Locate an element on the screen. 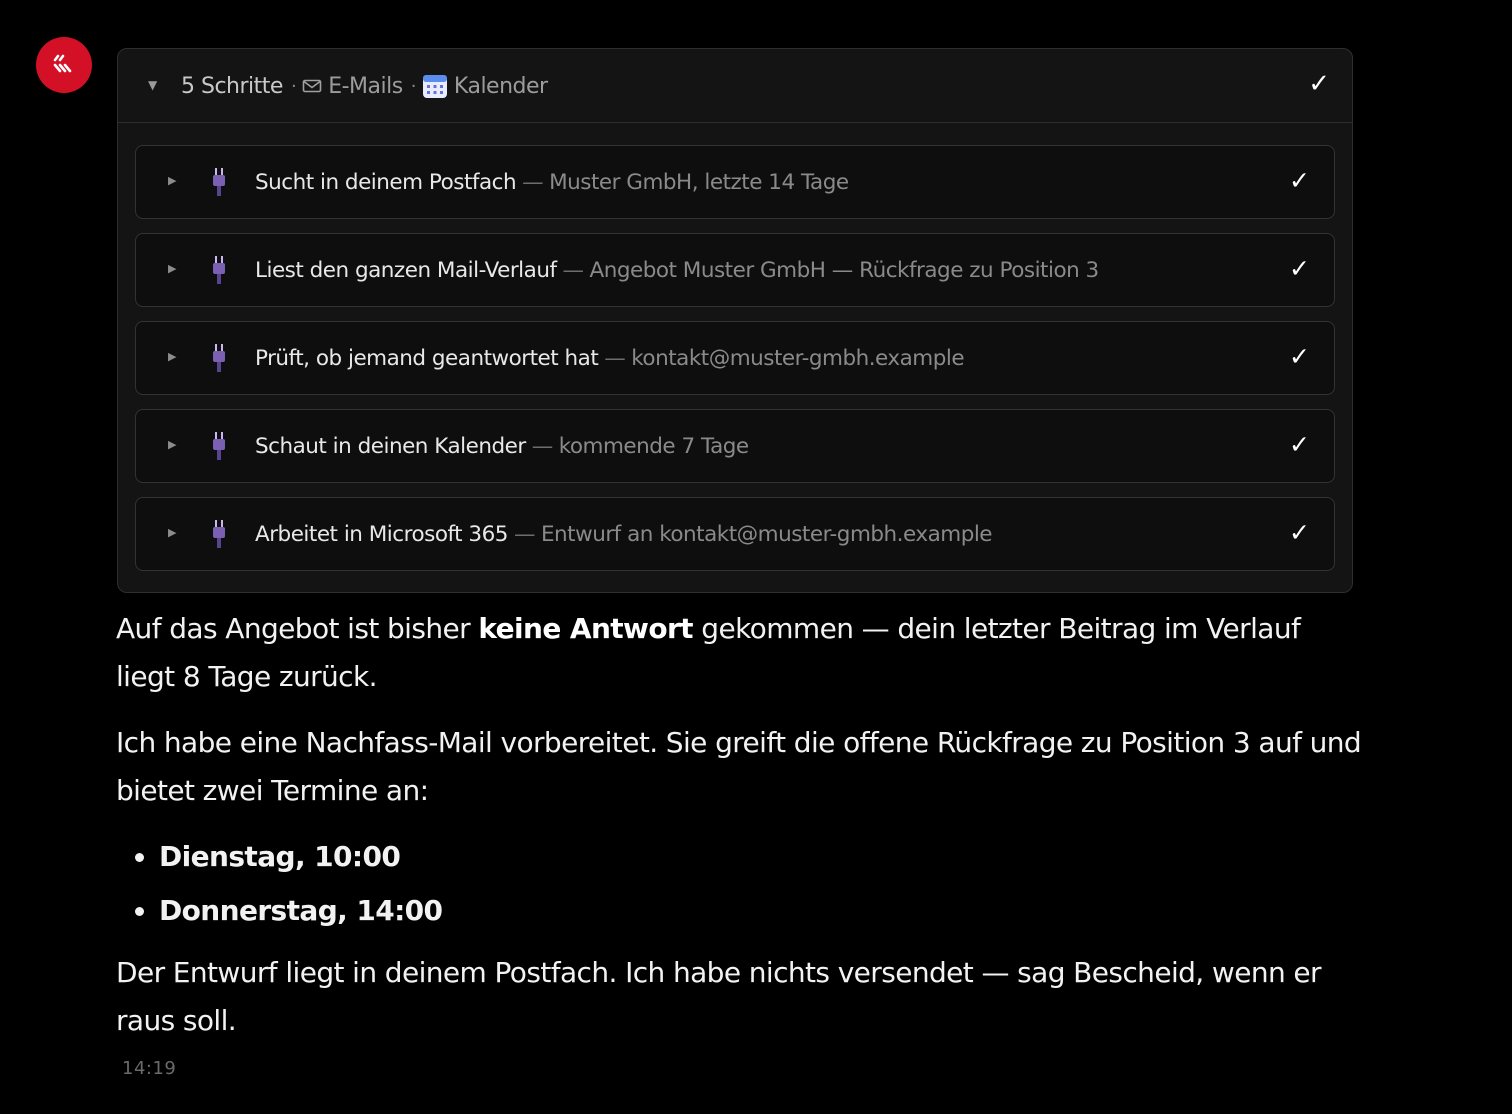  chip-calendar: Kalender is located at coordinates (485, 86).